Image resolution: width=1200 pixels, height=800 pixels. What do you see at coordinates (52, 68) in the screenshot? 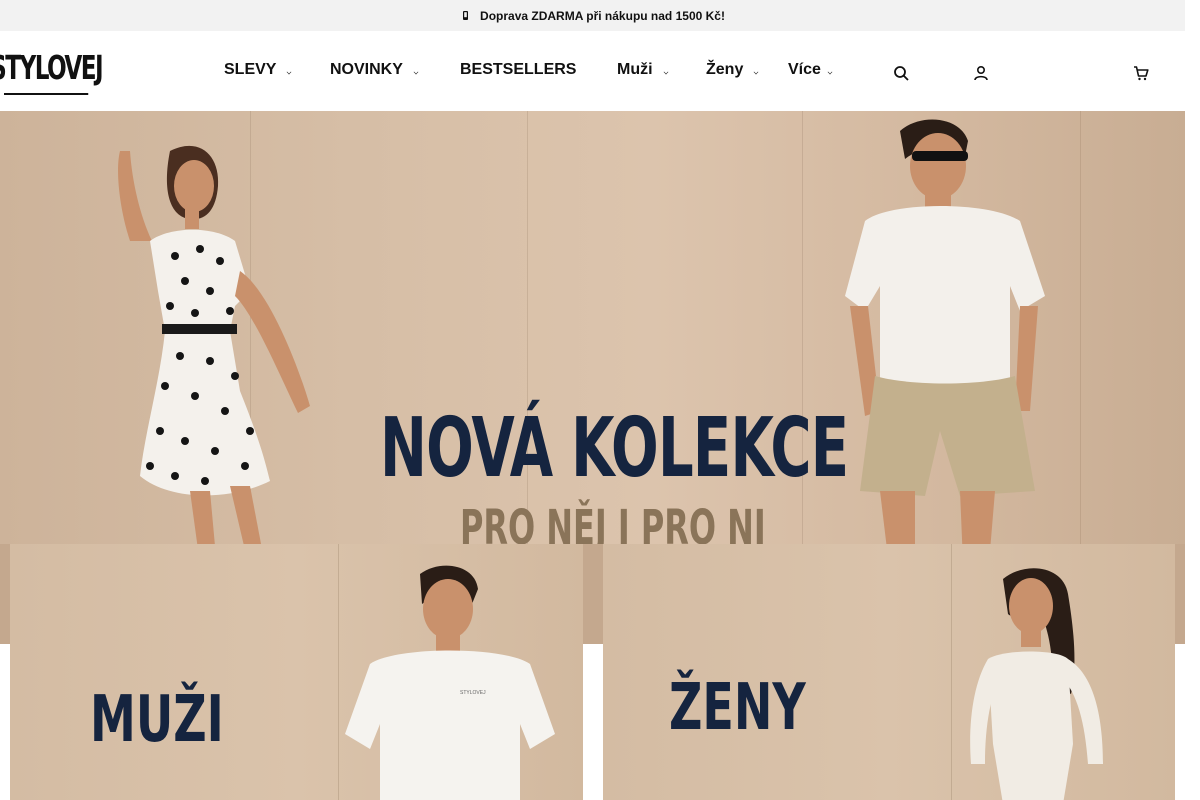
I see `logo: STYLOVEJ` at bounding box center [52, 68].